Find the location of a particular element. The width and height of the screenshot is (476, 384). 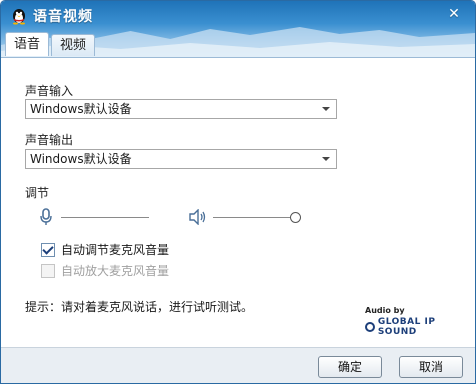

window-title: 语音视频 is located at coordinates (63, 17).